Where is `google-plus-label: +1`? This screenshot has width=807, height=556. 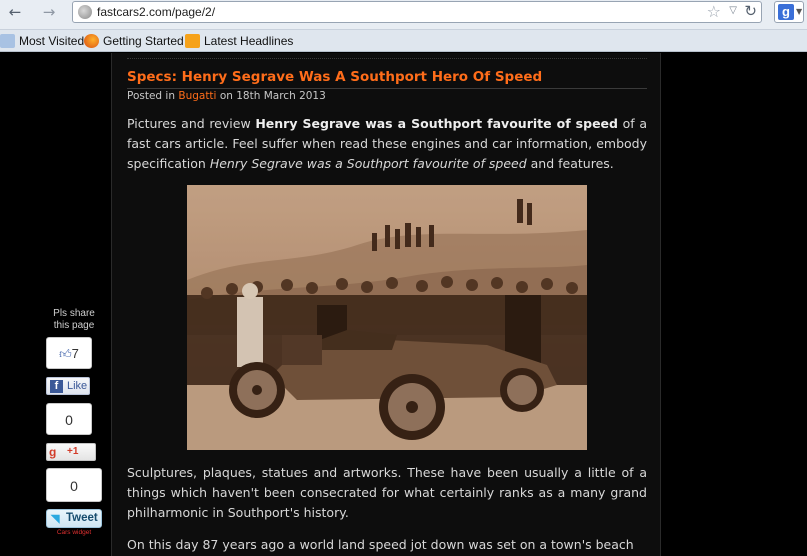
google-plus-label: +1 is located at coordinates (73, 451).